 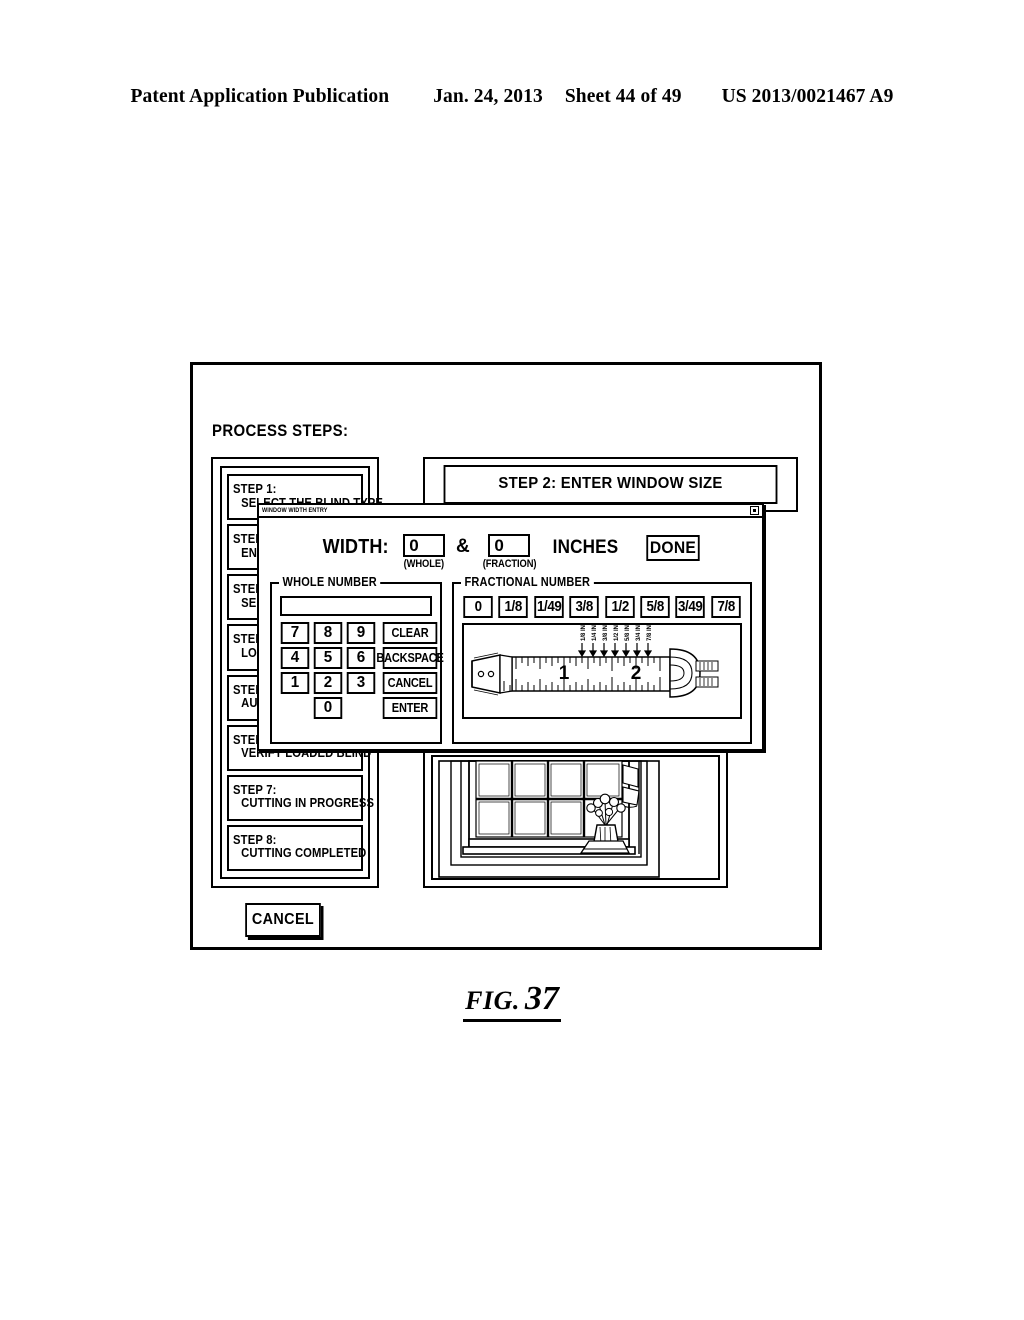 What do you see at coordinates (639, 633) in the screenshot?
I see `ruler-tick-label-6: 3/4 INCH` at bounding box center [639, 633].